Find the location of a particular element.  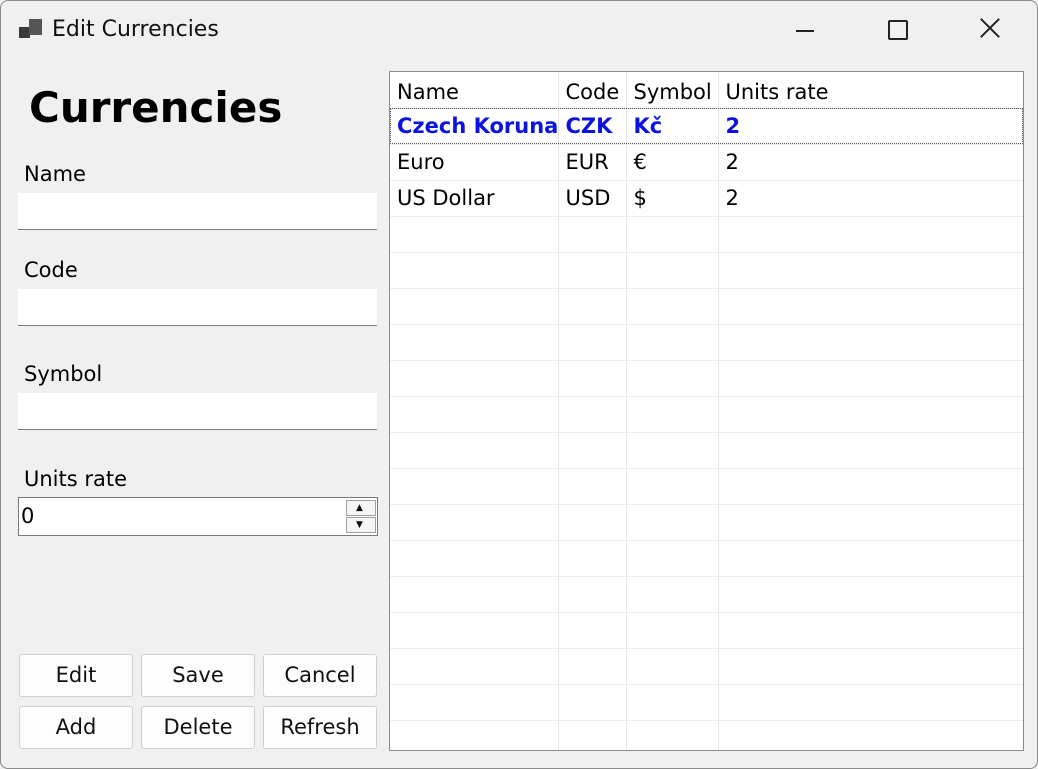

units-rate-label: Units rate is located at coordinates (76, 479).